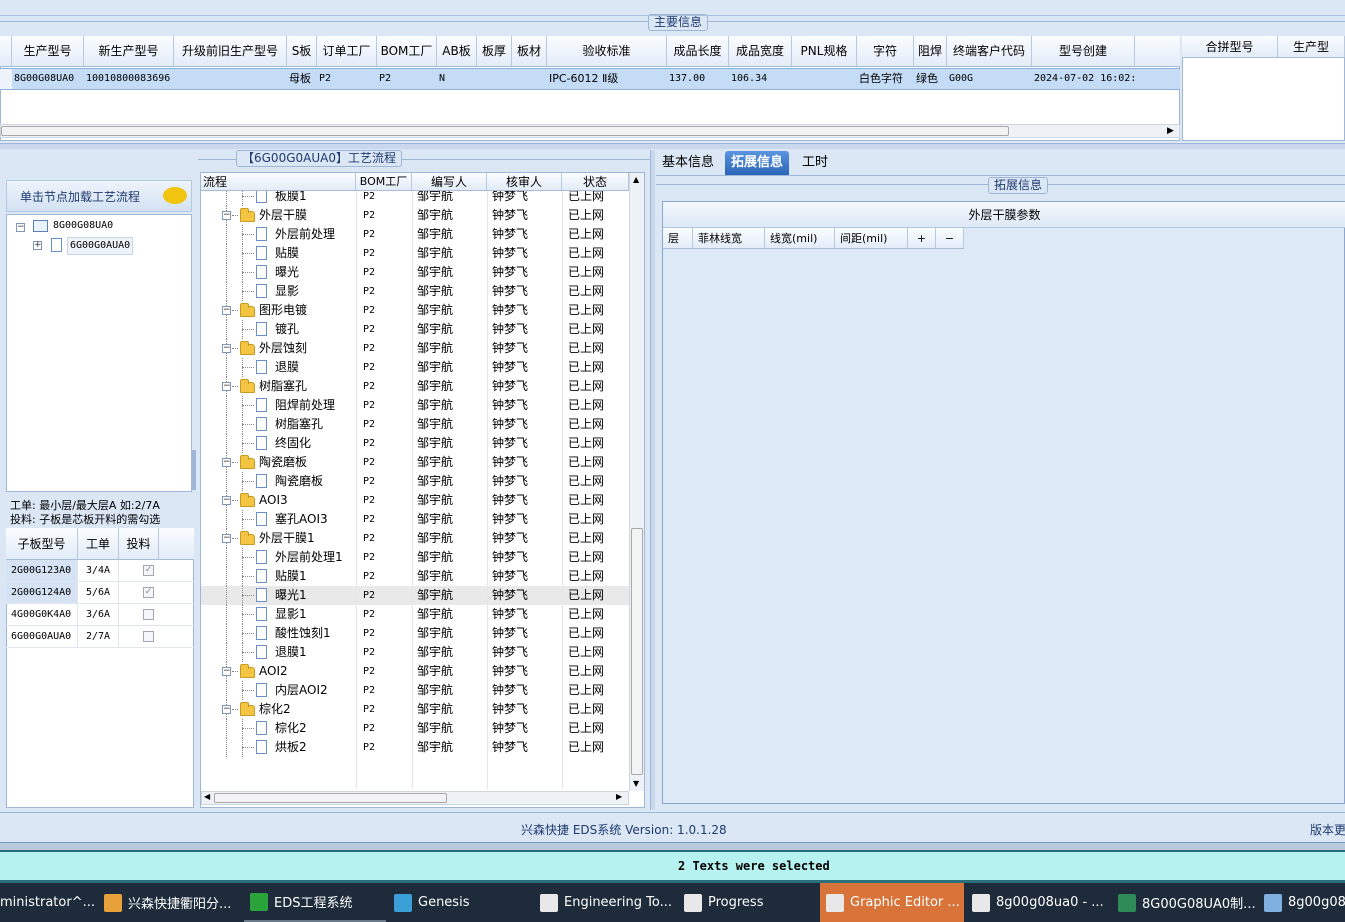  I want to click on main-col-header: 订单工厂, so click(347, 51).